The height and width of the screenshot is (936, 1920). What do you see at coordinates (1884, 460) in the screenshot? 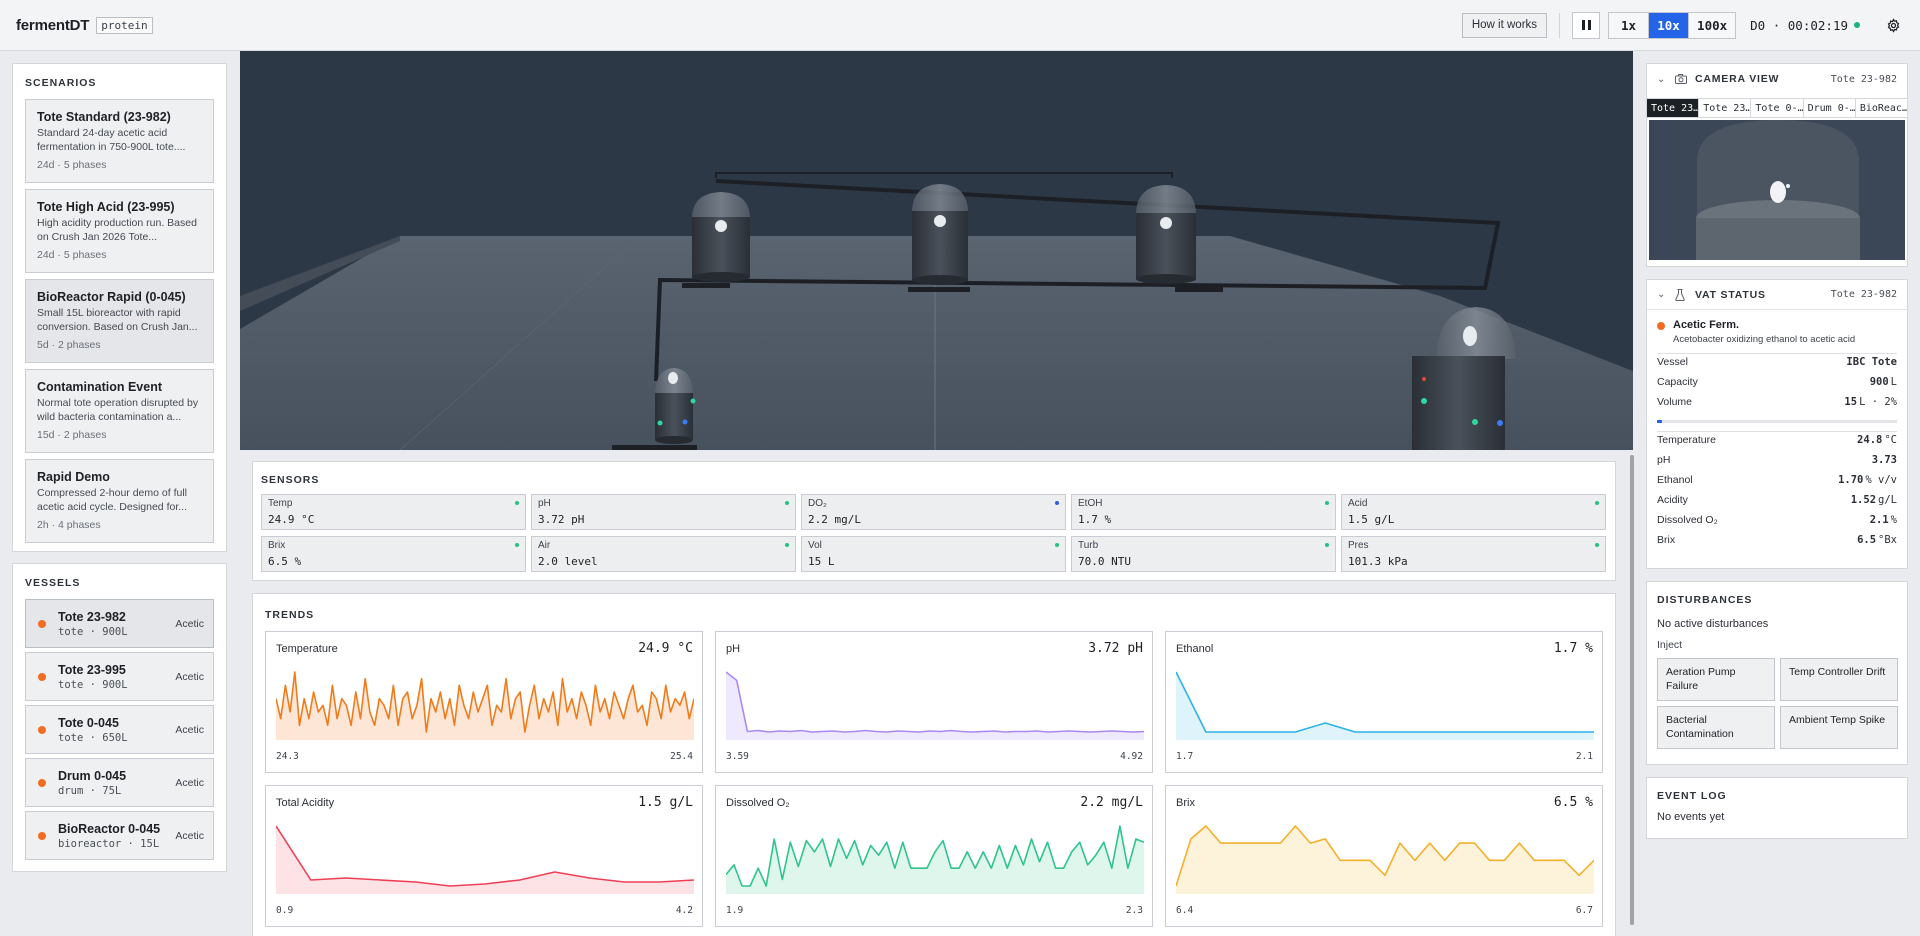
I see `vat-row-number: 3.73` at bounding box center [1884, 460].